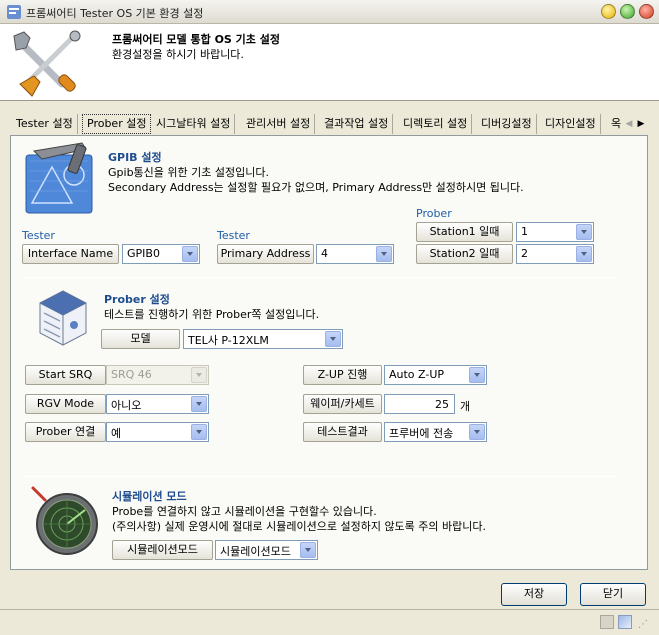  Describe the element at coordinates (571, 124) in the screenshot. I see `tab-design: 디자인설정` at that location.